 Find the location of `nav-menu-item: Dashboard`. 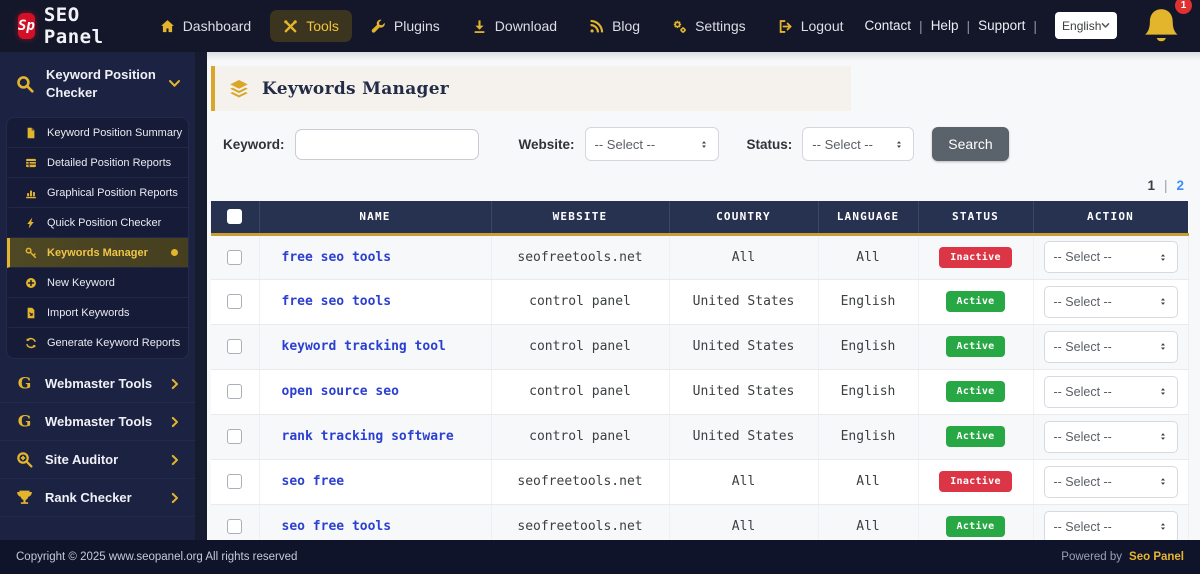

nav-menu-item: Dashboard is located at coordinates (206, 26).